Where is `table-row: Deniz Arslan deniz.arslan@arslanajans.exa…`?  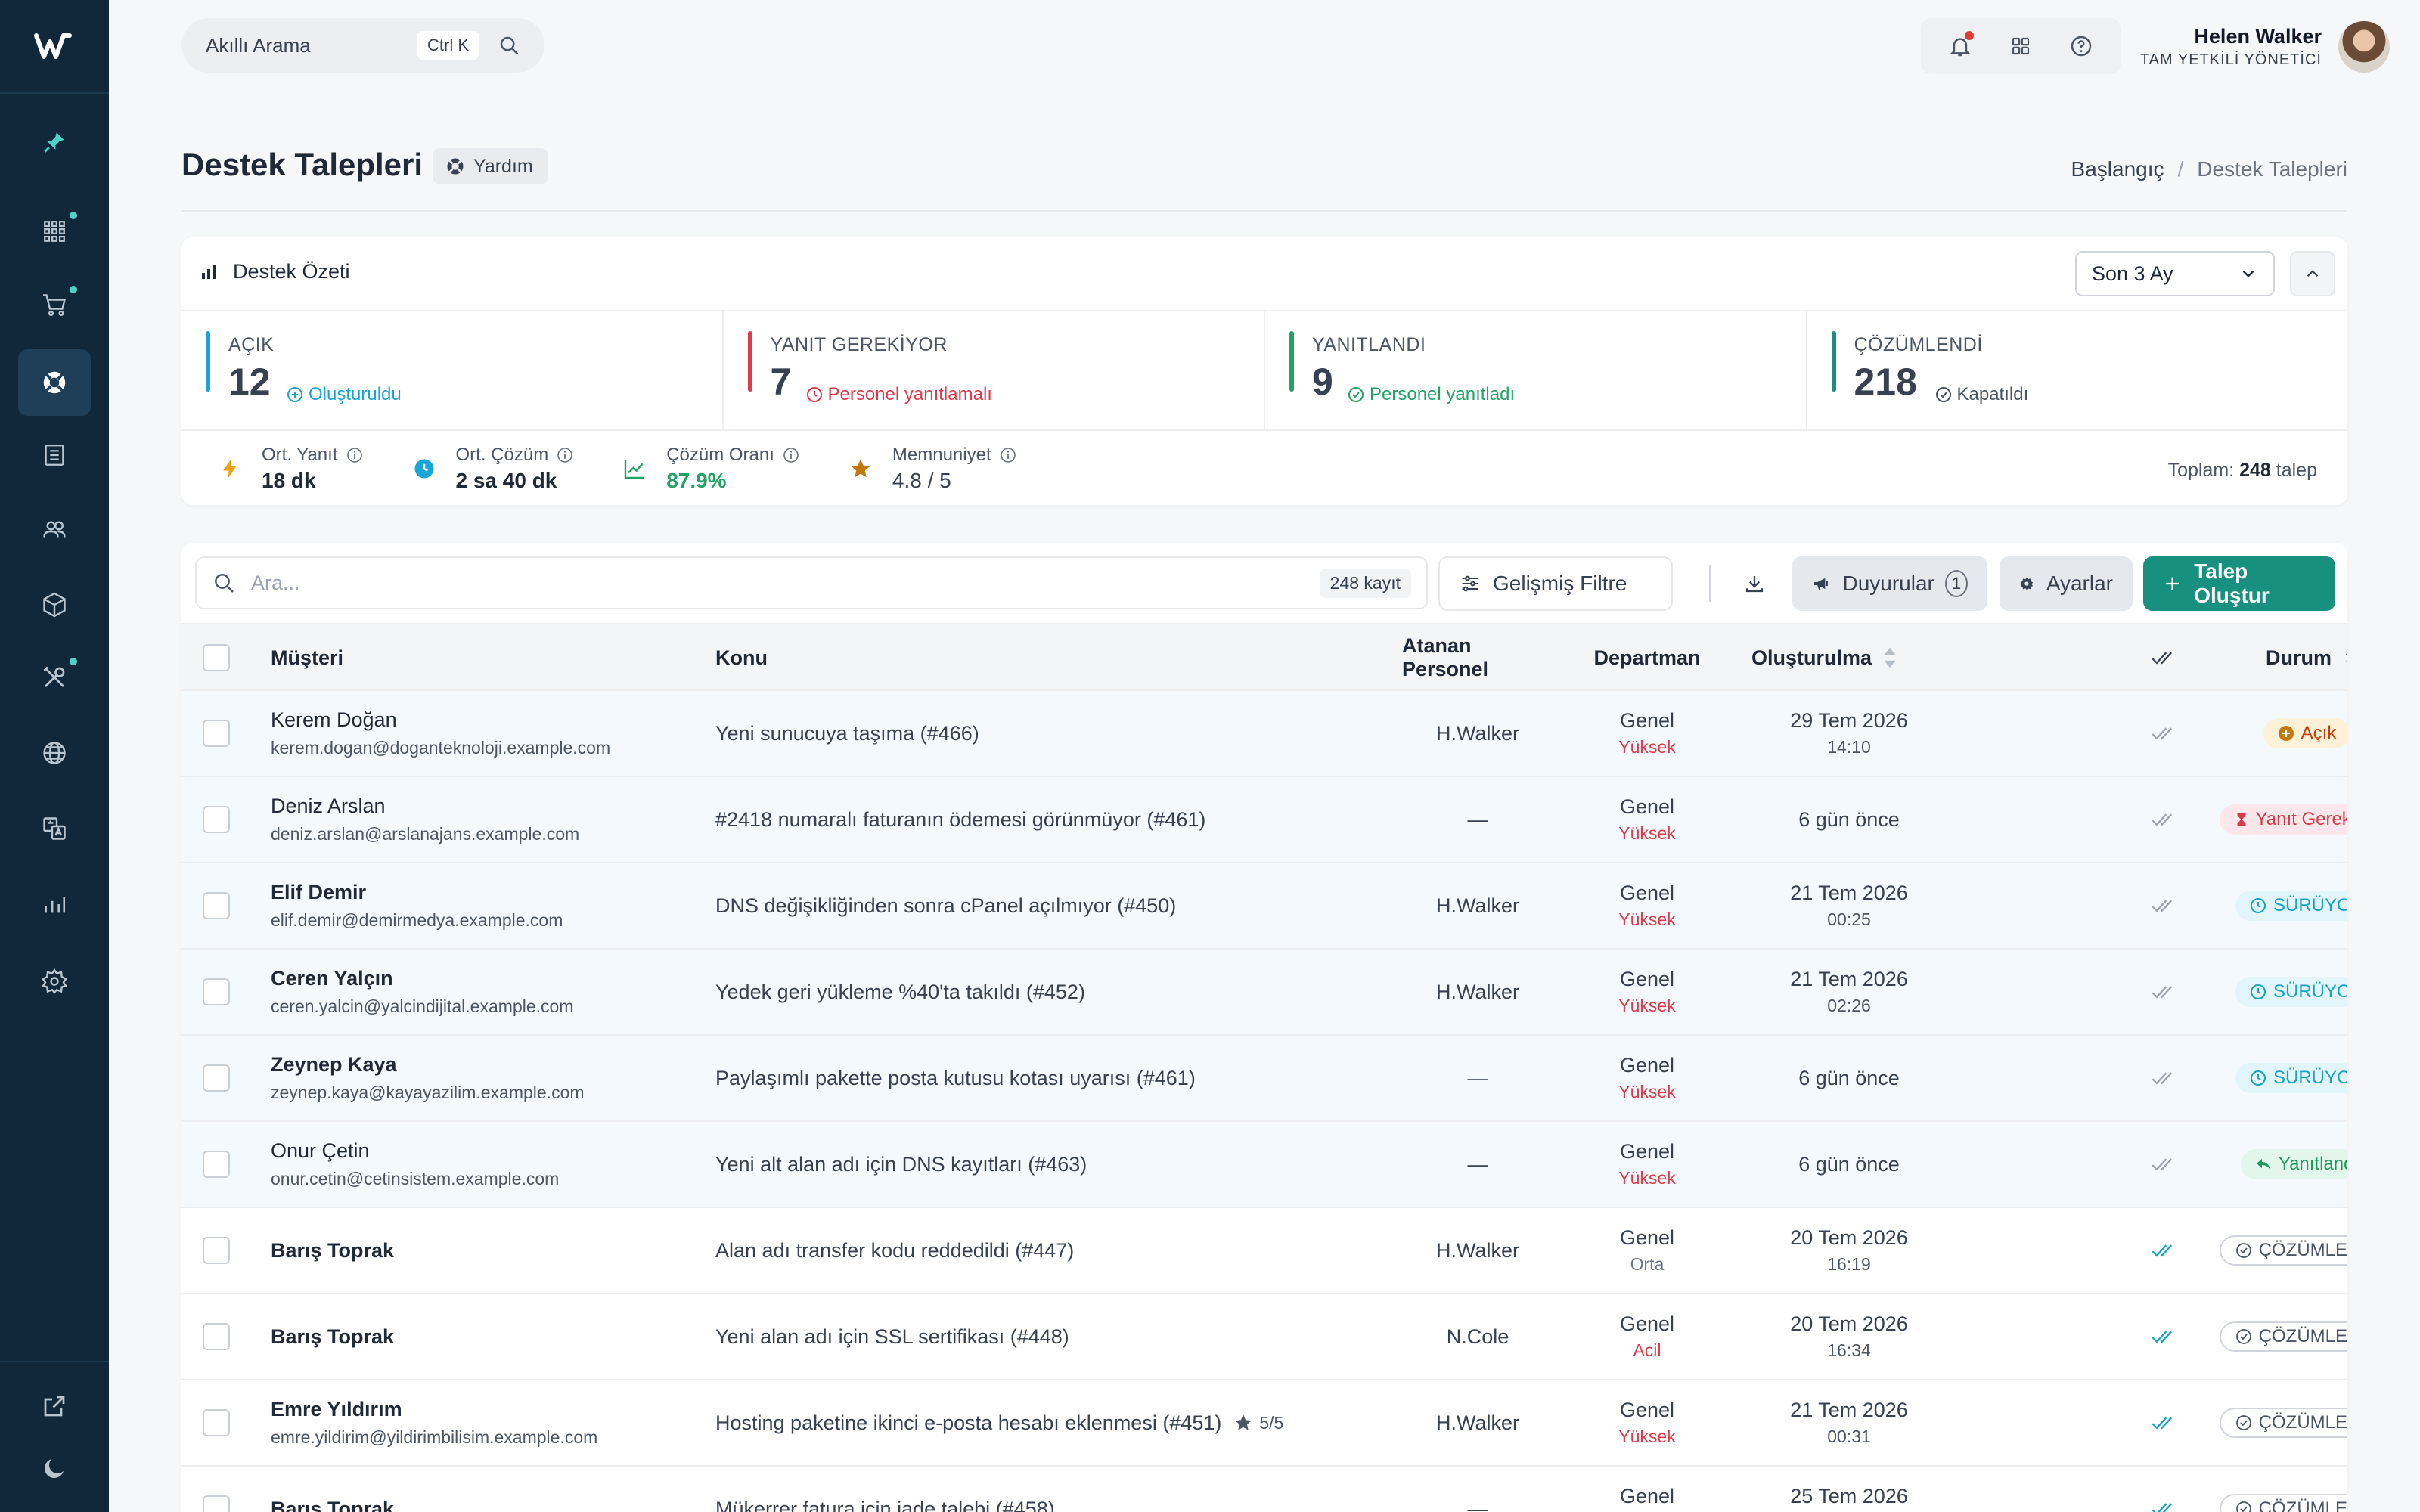
table-row: Deniz Arslan deniz.arslan@arslanajans.exa… is located at coordinates (1264, 820).